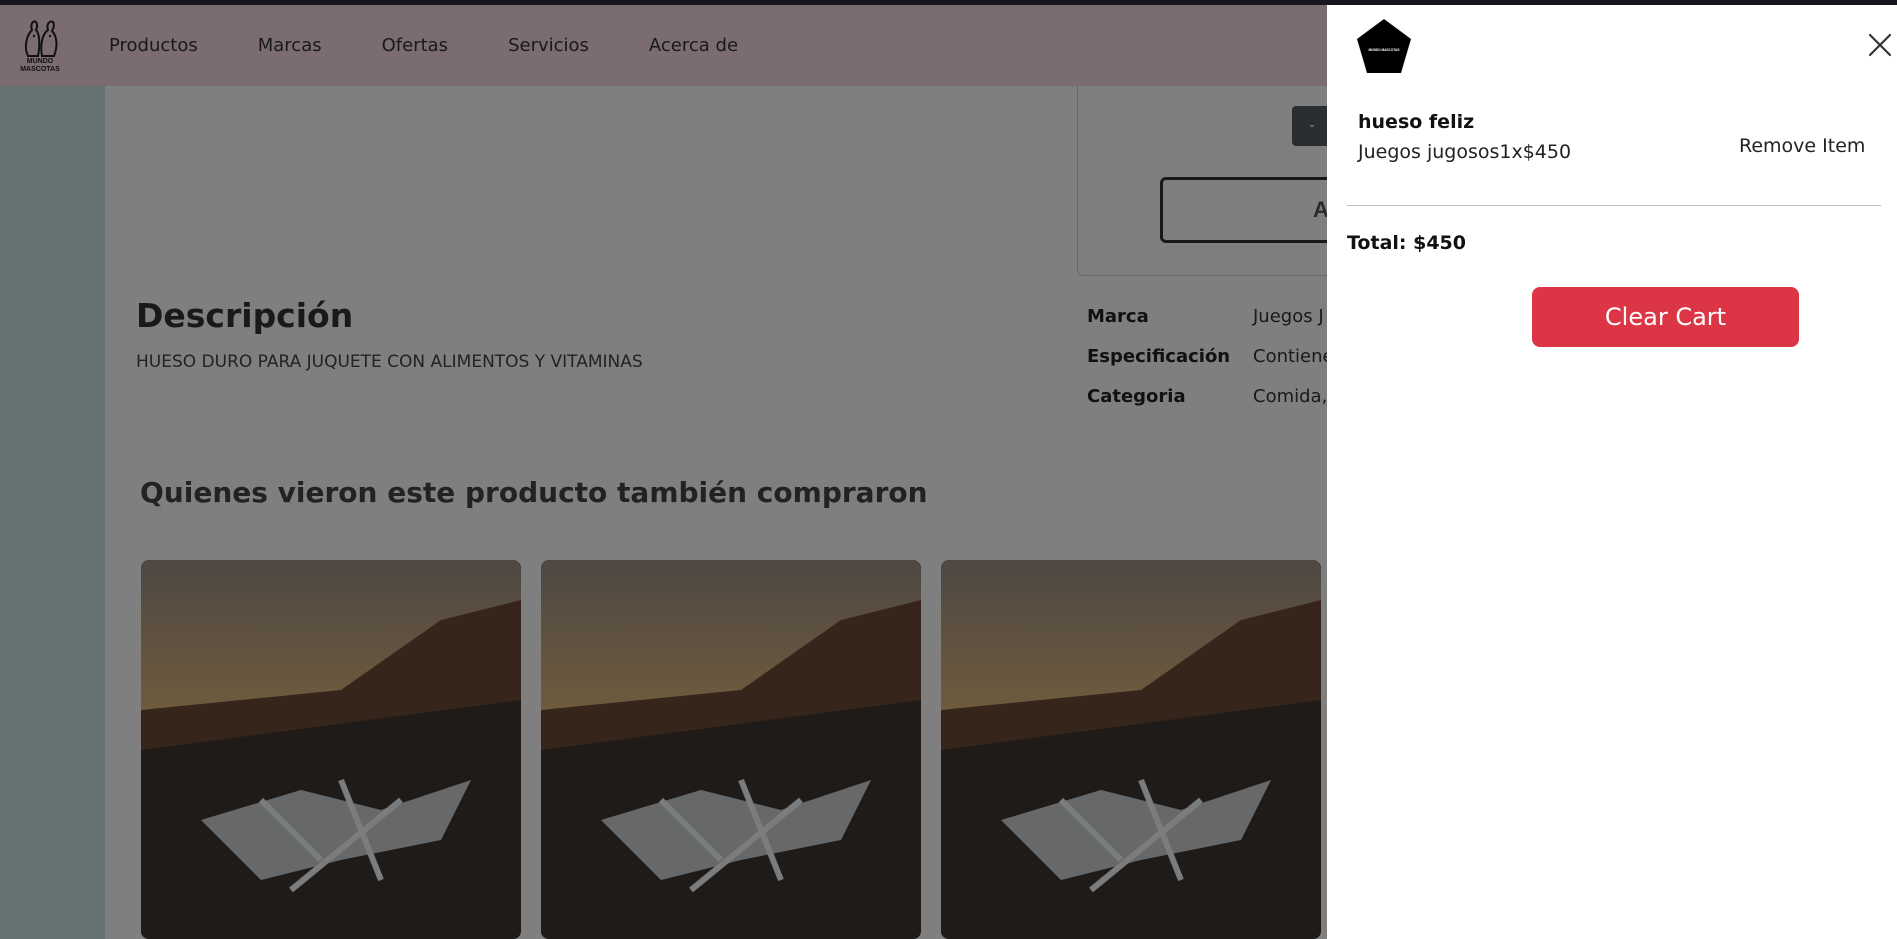 Image resolution: width=1897 pixels, height=939 pixels. I want to click on cart-total: Total: $450, so click(1407, 243).